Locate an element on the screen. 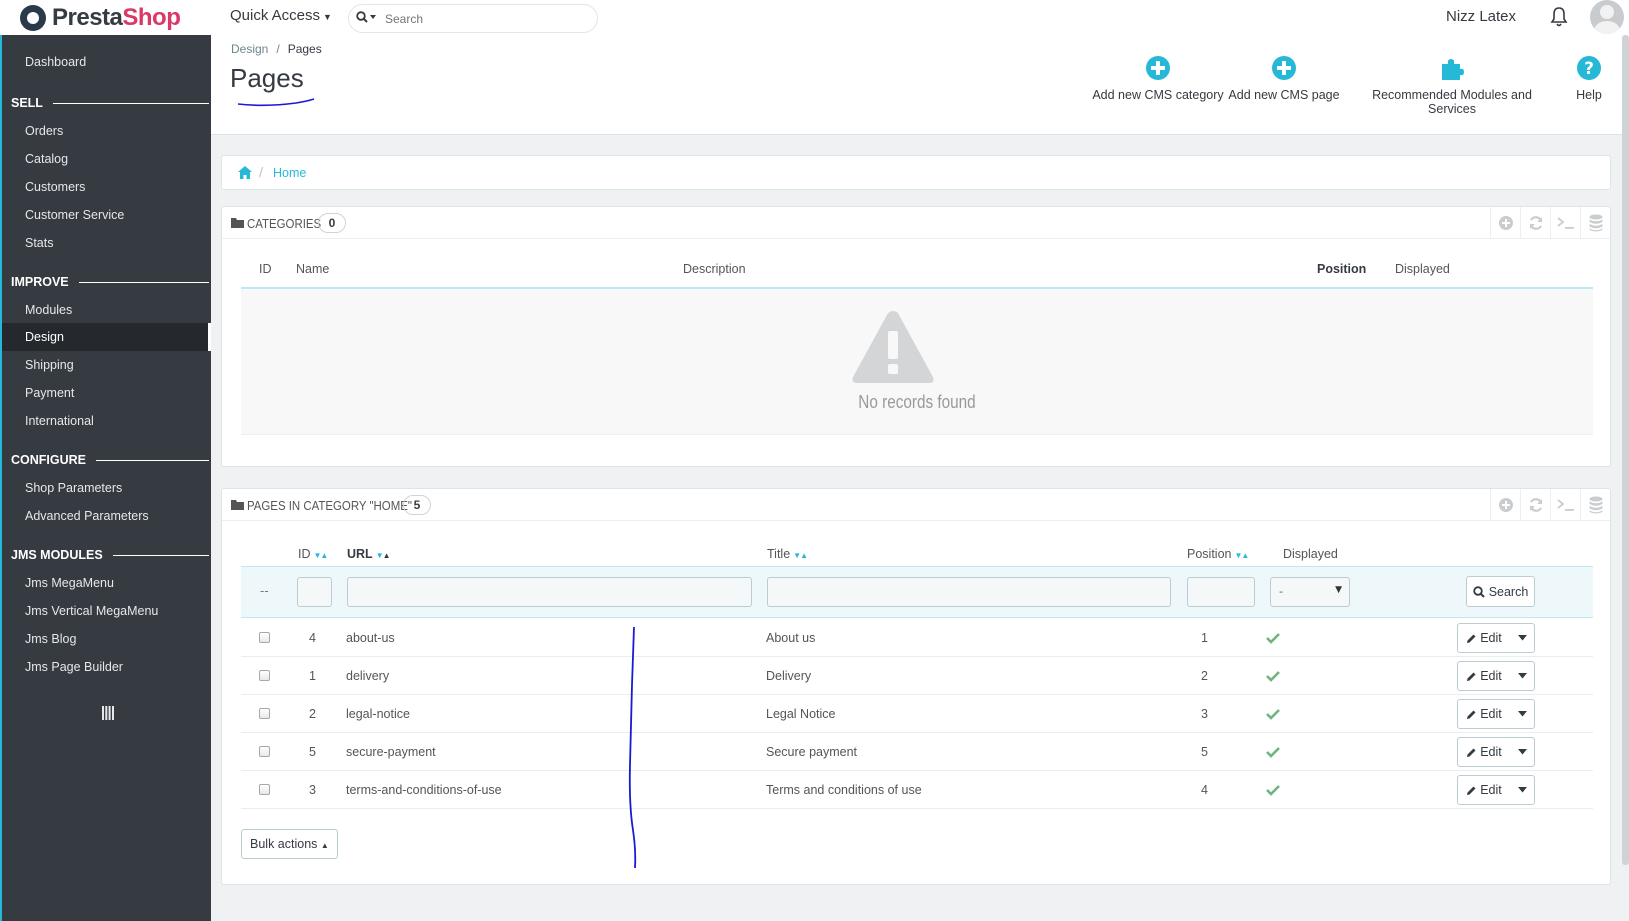  filter-title-input is located at coordinates (969, 592).